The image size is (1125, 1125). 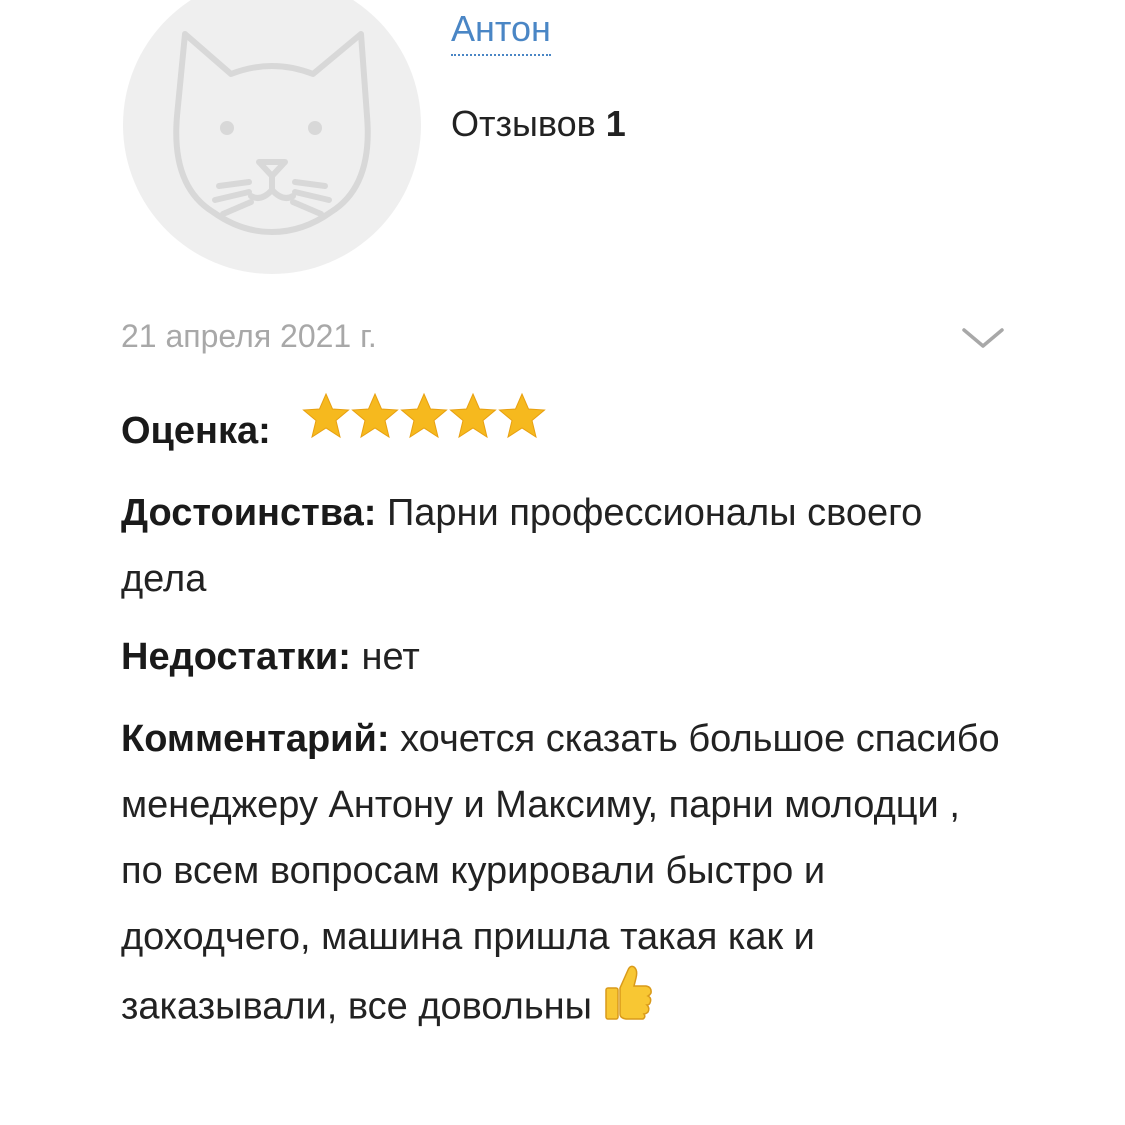 I want to click on author-name-link: Антон, so click(x=501, y=32).